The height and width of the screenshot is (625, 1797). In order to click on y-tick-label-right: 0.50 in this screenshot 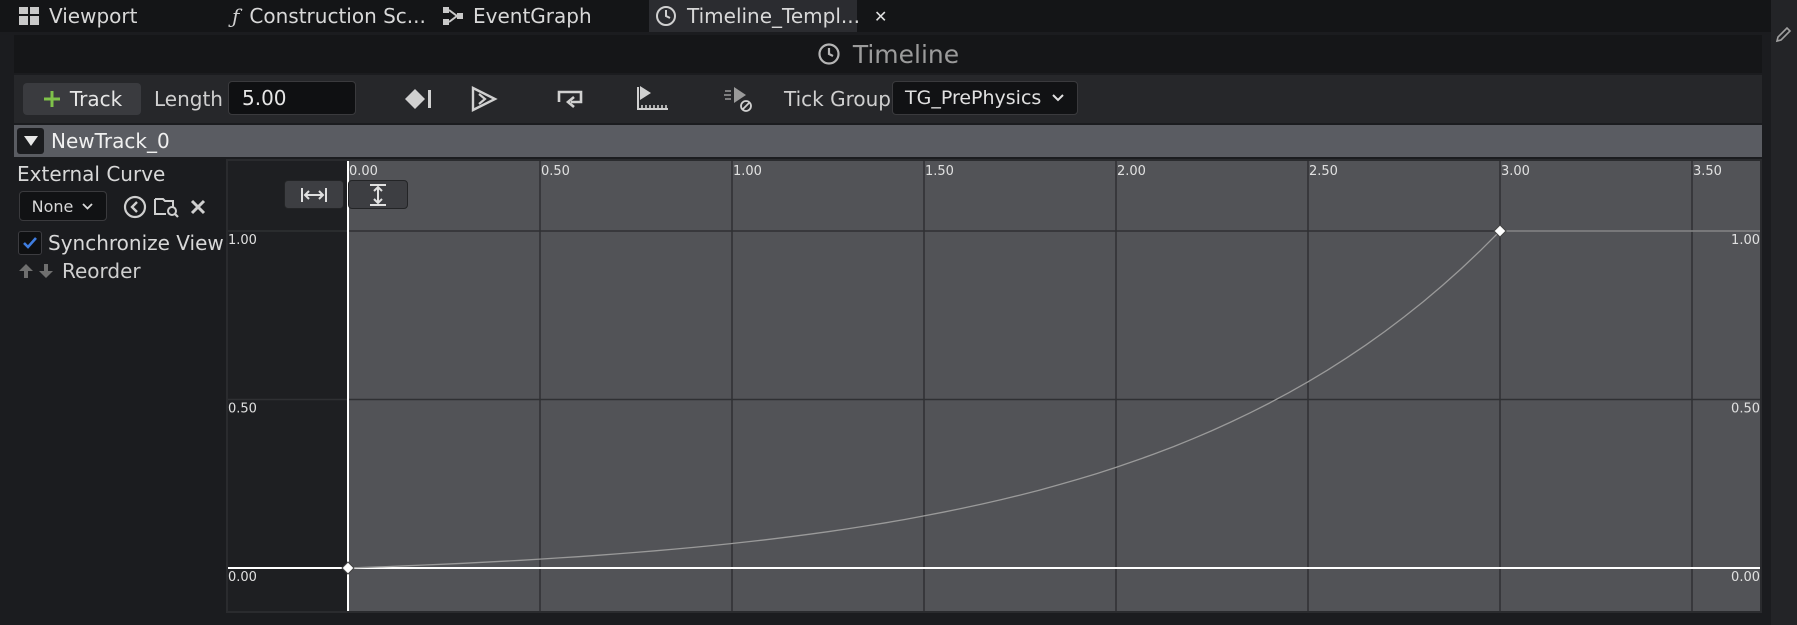, I will do `click(1745, 409)`.